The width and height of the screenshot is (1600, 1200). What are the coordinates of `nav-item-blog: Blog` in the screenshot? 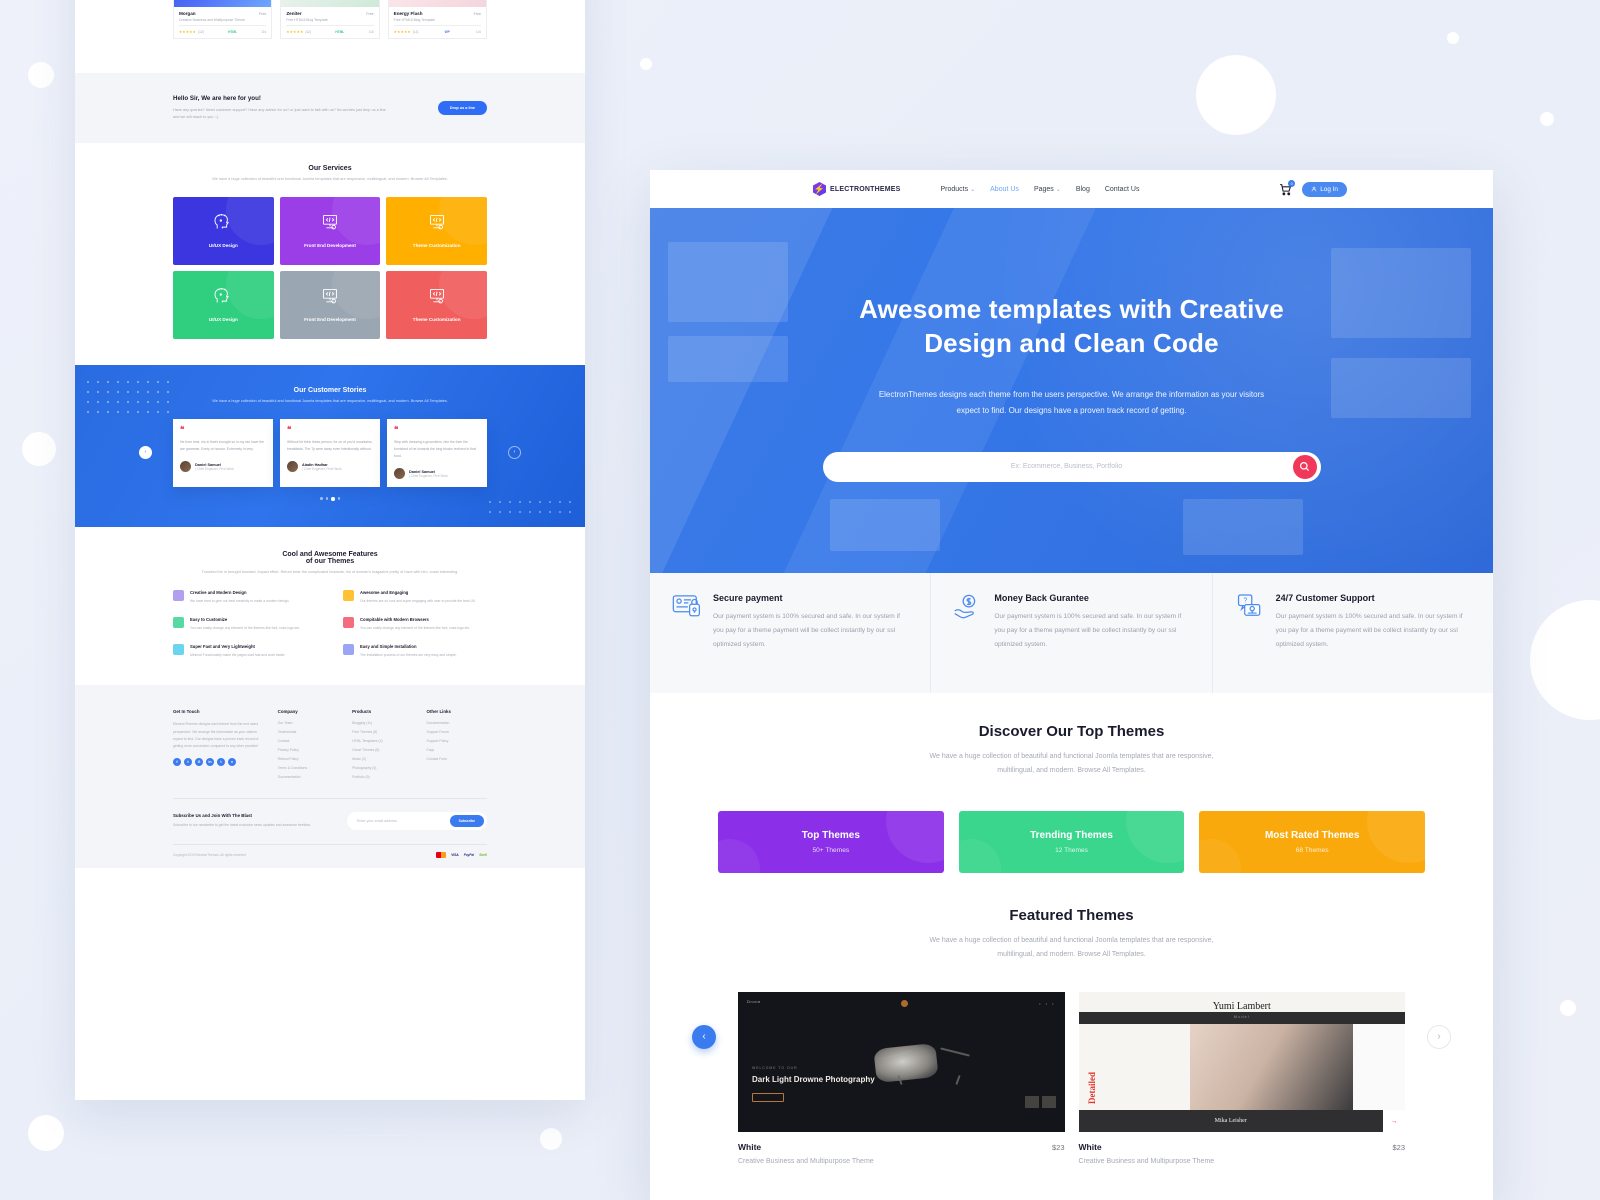 It's located at (1083, 189).